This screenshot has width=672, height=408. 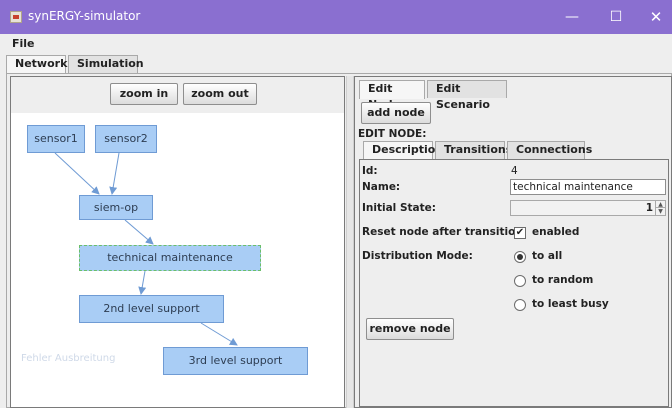 I want to click on edit-node-heading: EDIT NODE:, so click(x=392, y=134).